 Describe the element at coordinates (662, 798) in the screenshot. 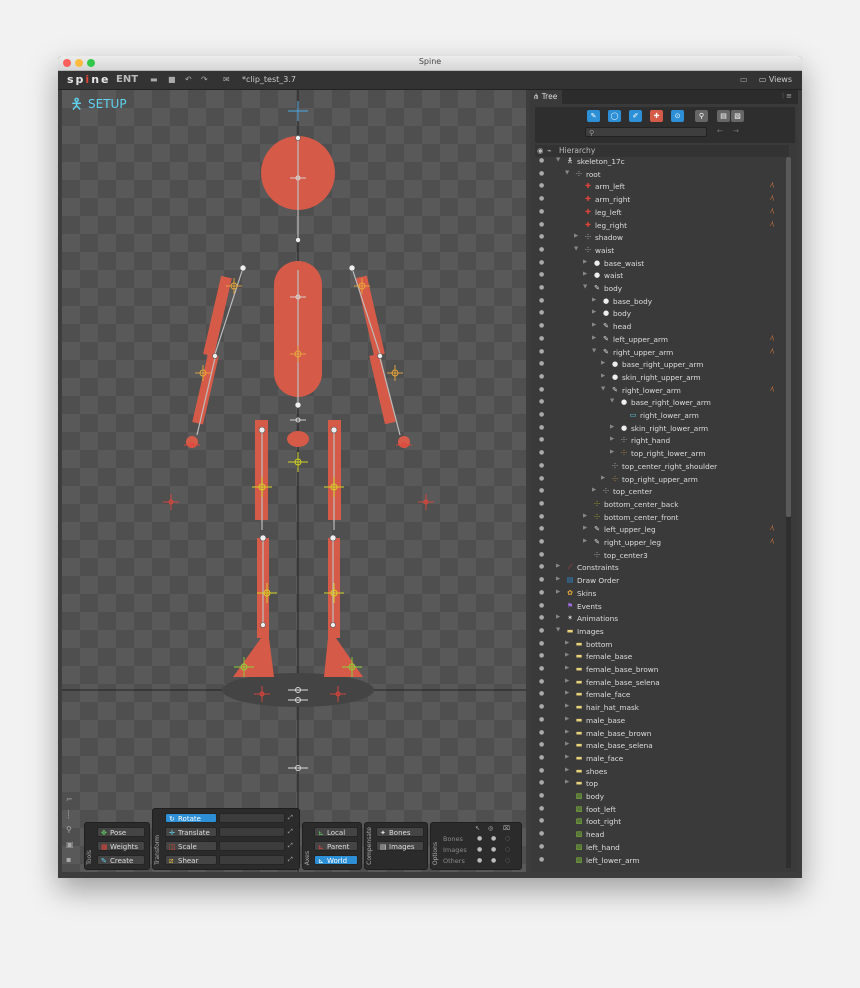

I see `tree-node: ● ▨ body` at that location.